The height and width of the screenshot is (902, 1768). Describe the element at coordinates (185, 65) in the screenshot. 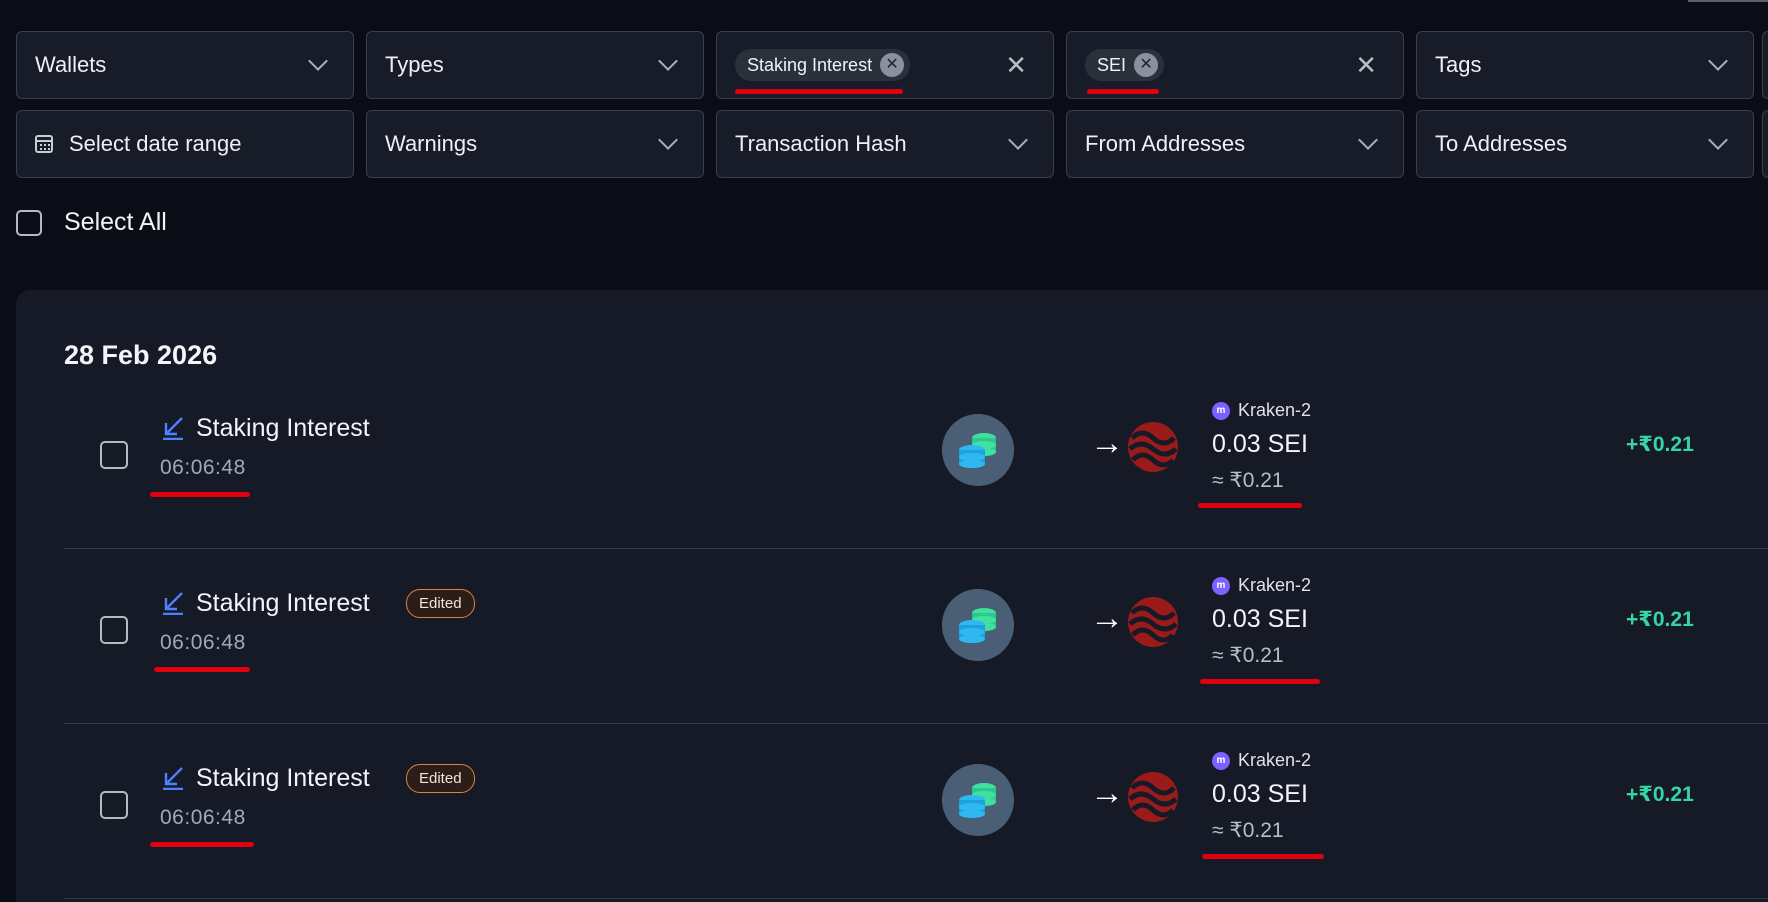

I see `wallets-filter: Wallets` at that location.